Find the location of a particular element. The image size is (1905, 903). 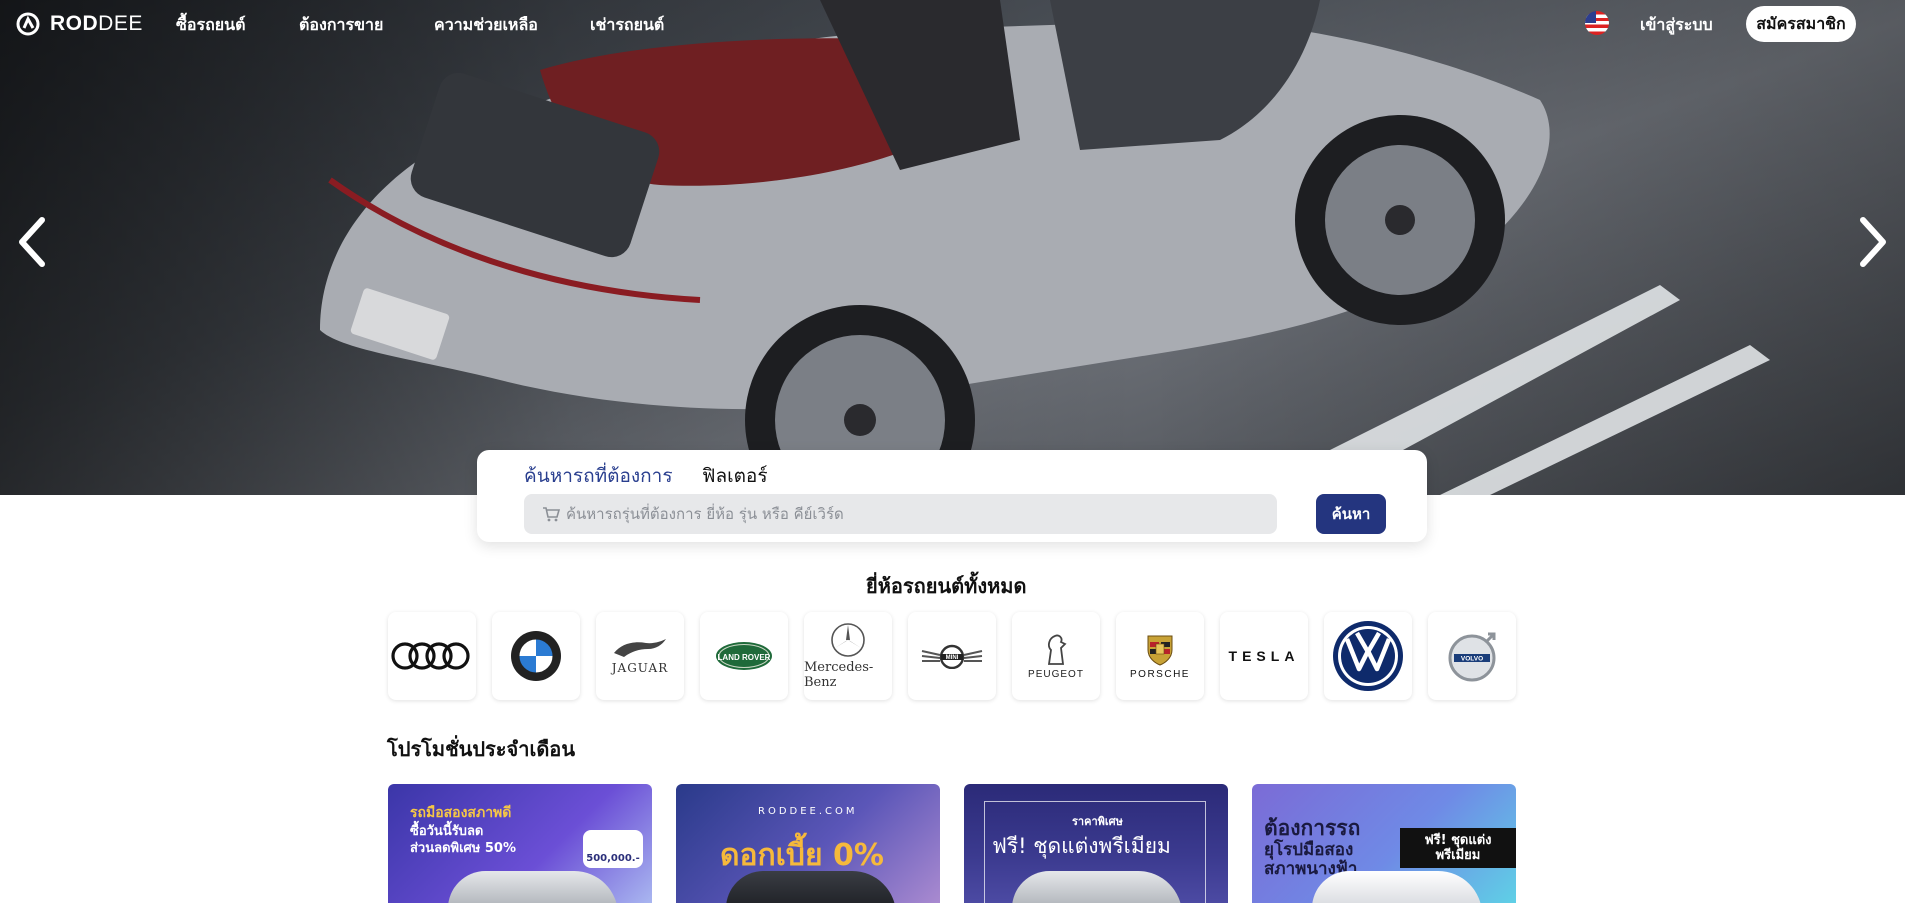

promotions-title: โปรโมชั่นประจำเดือน is located at coordinates (481, 749).